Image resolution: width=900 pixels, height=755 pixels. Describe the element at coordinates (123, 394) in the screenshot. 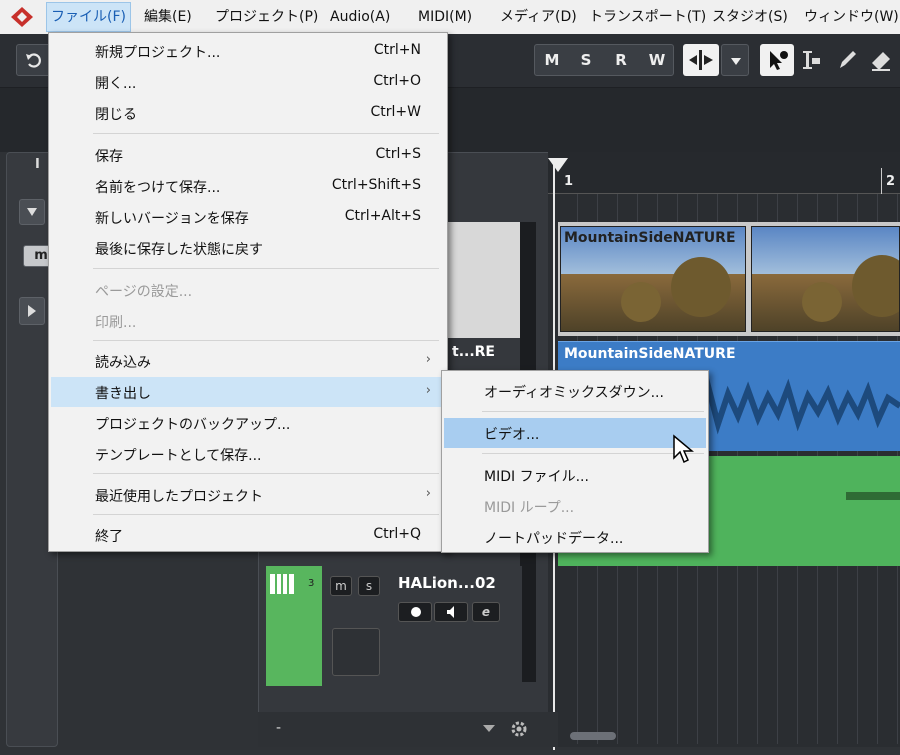

I see `menu-item-label: 書き出し` at that location.